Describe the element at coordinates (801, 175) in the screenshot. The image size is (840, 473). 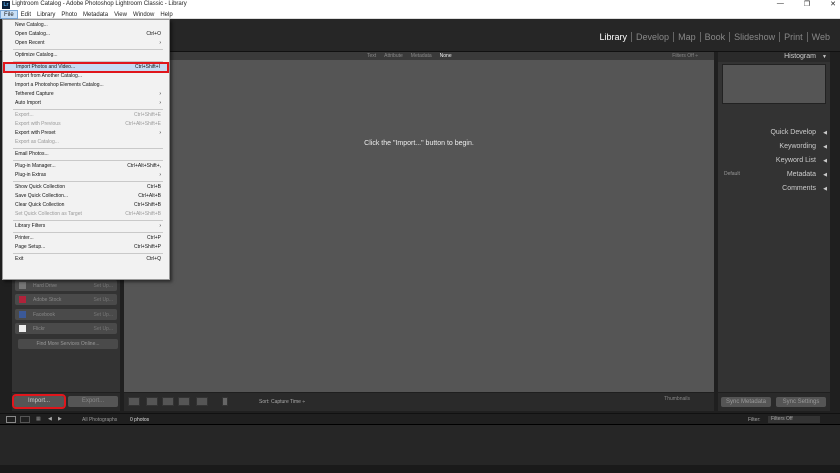
I see `metadata-header: Metadata ◀` at that location.